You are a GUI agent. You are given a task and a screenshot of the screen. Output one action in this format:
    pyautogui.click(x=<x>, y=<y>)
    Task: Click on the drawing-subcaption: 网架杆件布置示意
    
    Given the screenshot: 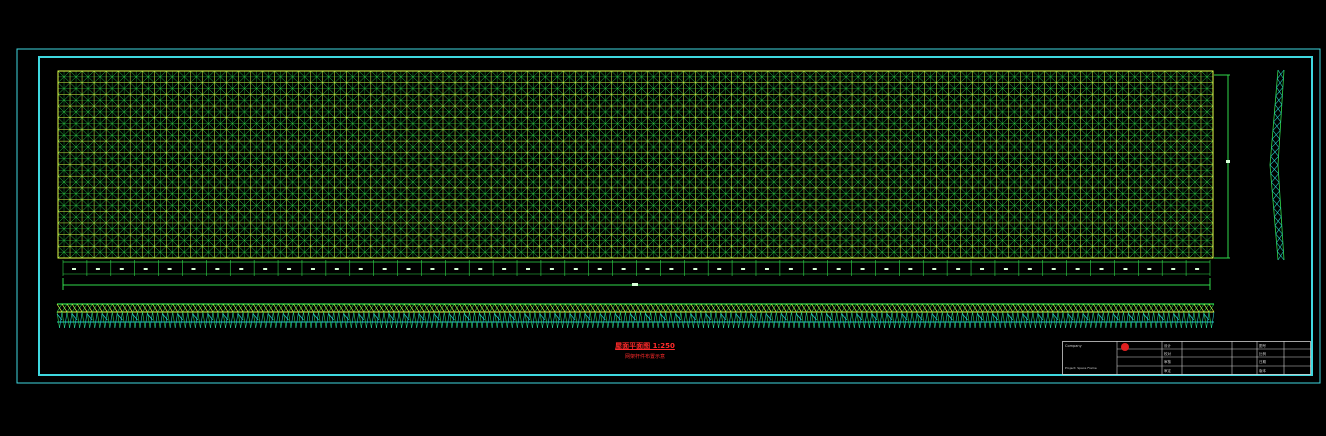 What is the action you would take?
    pyautogui.click(x=644, y=357)
    